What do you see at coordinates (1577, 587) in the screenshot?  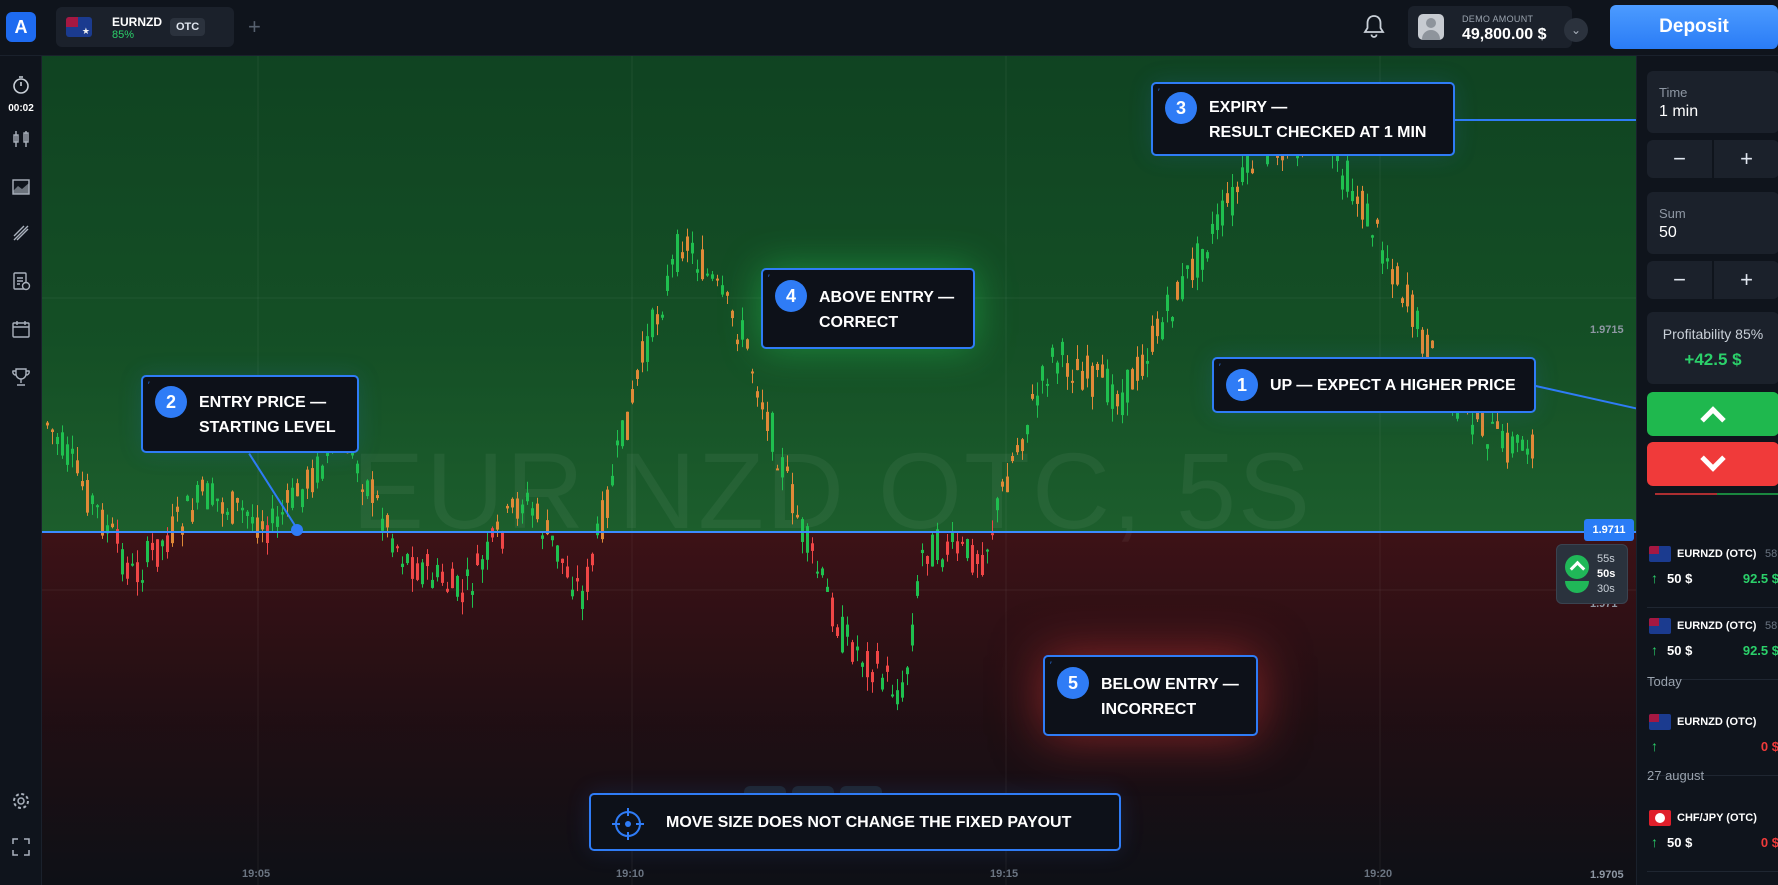 I see `arrow-down-icon` at bounding box center [1577, 587].